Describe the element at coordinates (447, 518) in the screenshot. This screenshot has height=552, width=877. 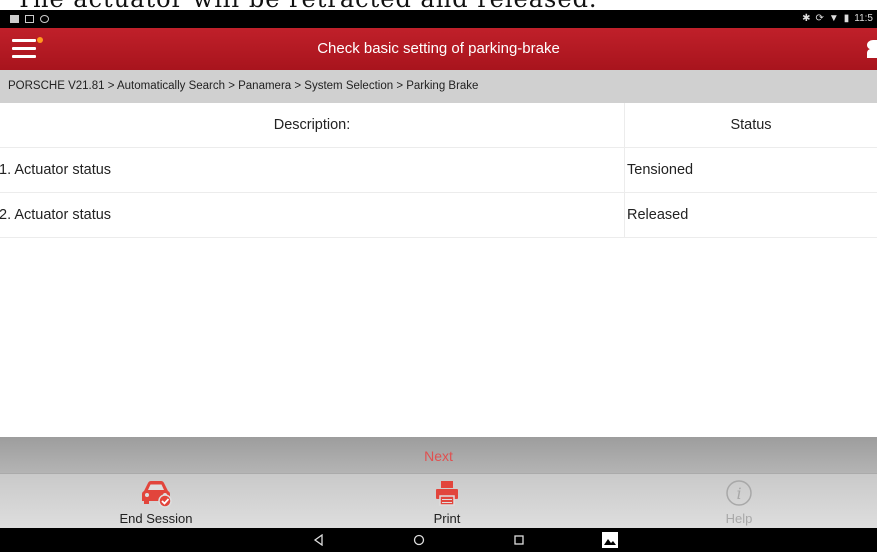
I see `print-label: Print` at that location.